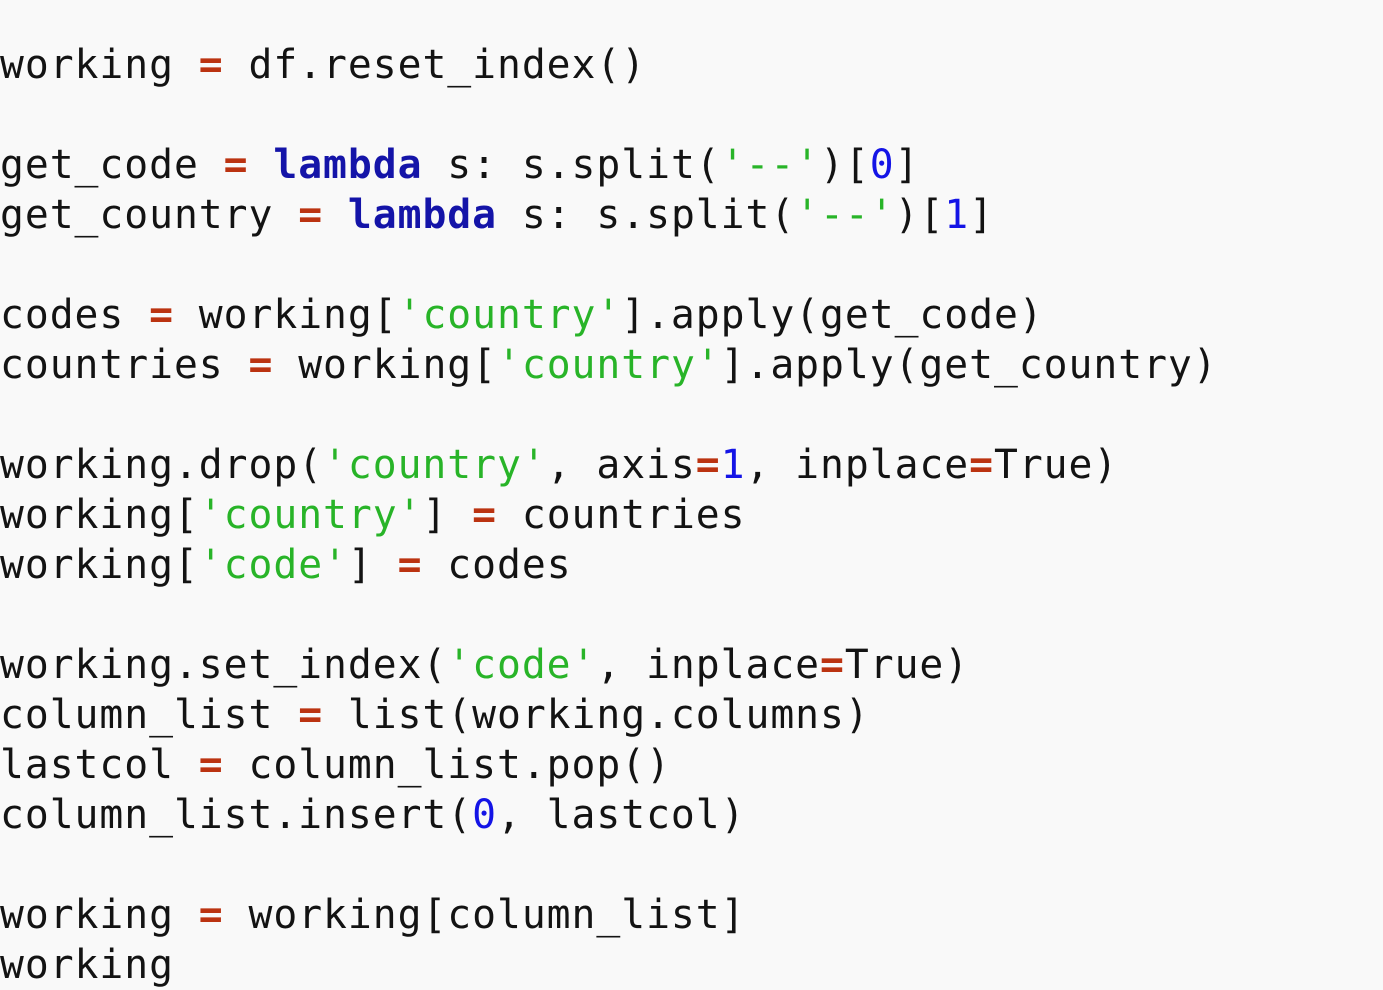 Image resolution: width=1383 pixels, height=990 pixels. What do you see at coordinates (621, 464) in the screenshot?
I see `code-token-plain: , axis` at bounding box center [621, 464].